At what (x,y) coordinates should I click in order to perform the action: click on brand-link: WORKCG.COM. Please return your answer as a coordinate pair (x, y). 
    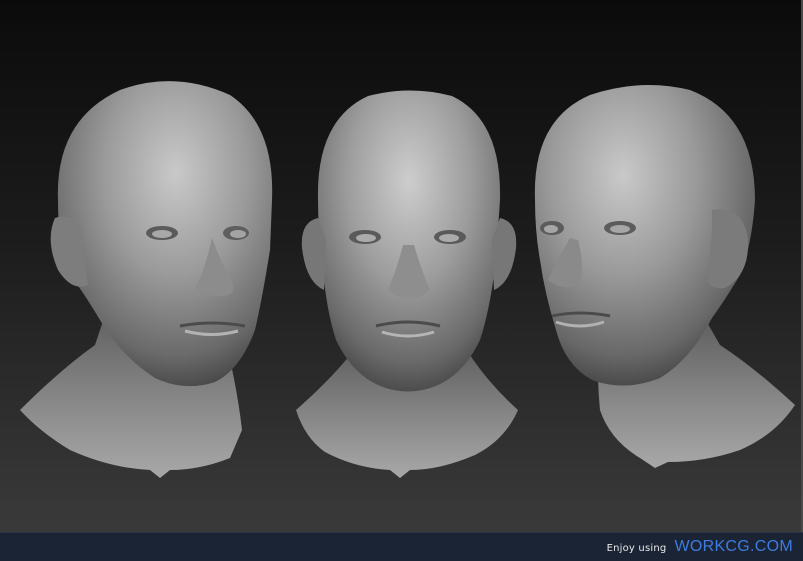
    Looking at the image, I should click on (733, 547).